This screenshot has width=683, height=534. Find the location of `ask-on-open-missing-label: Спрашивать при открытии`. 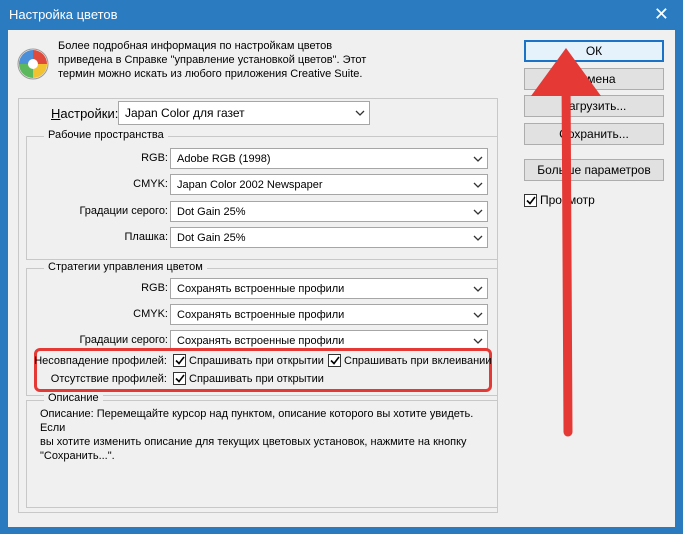

ask-on-open-missing-label: Спрашивать при открытии is located at coordinates (256, 378).